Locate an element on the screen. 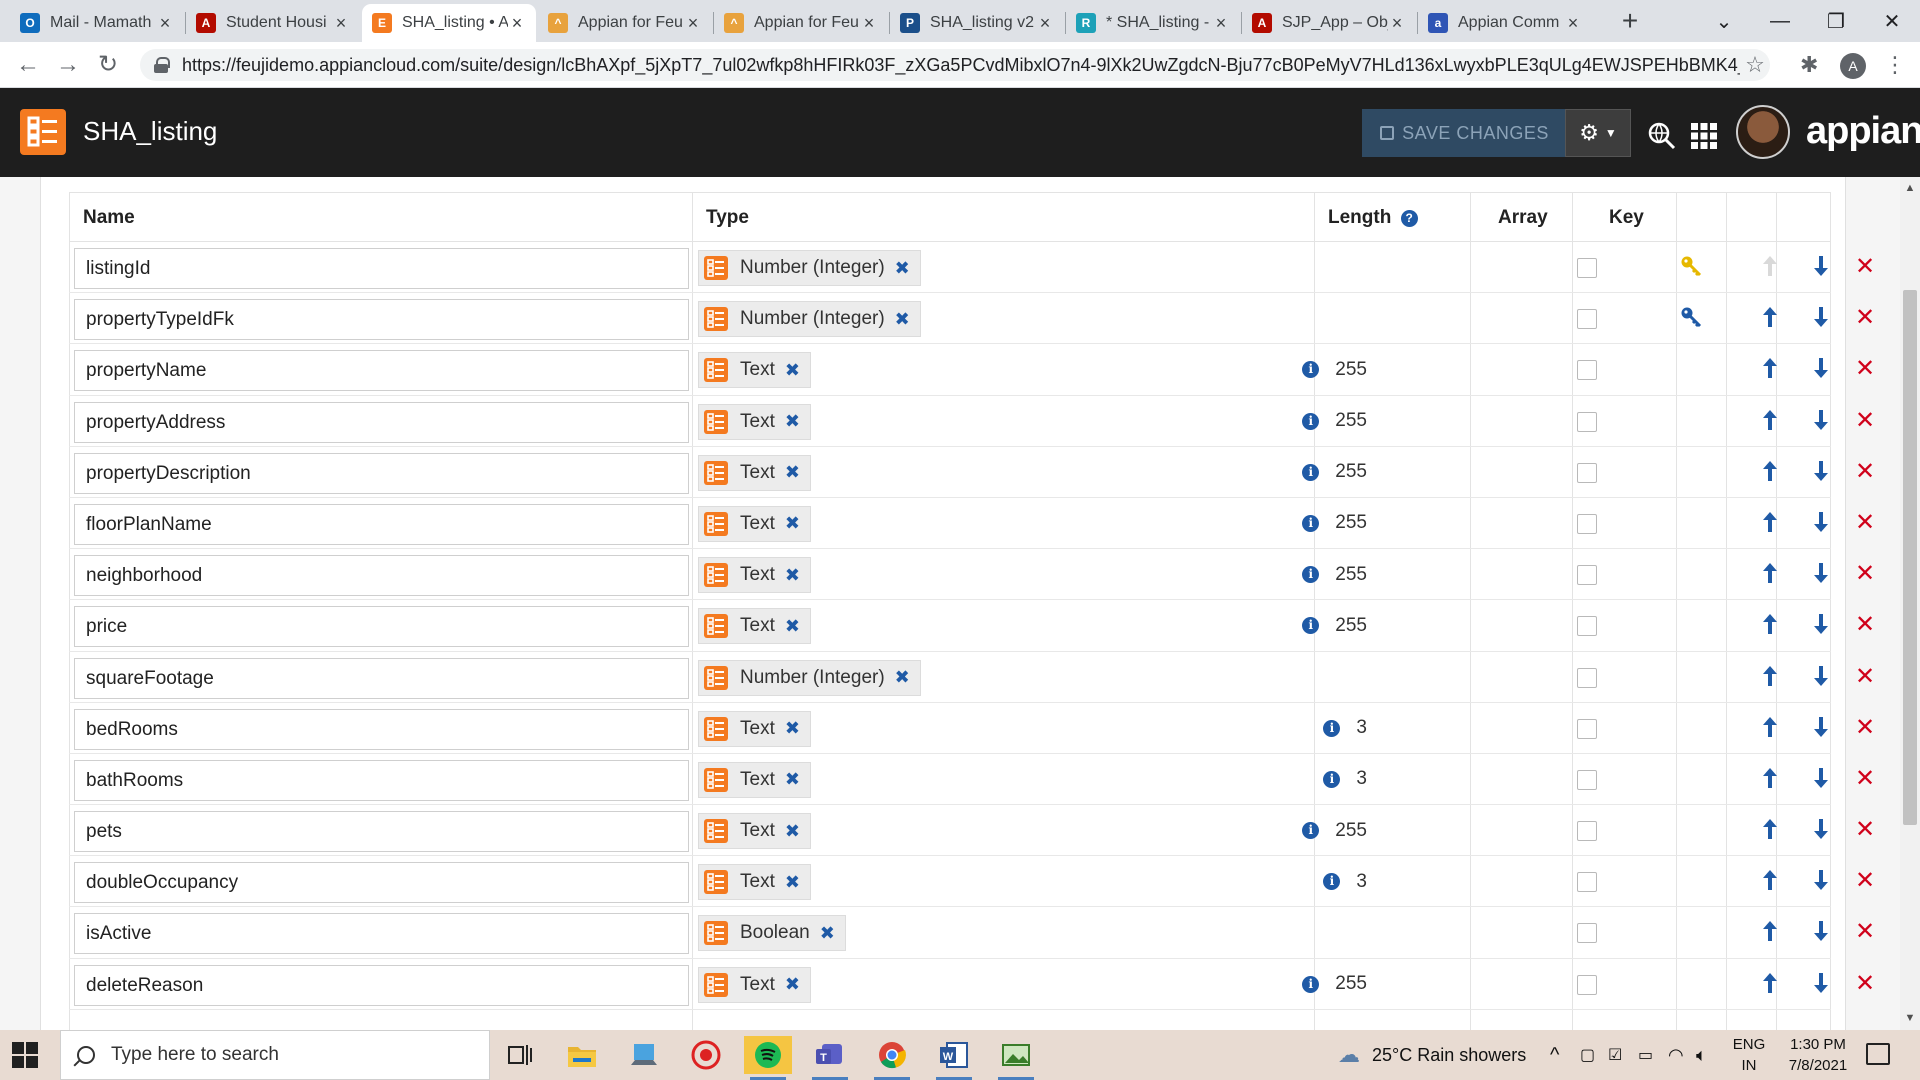  field-name-input: propertyName is located at coordinates (381, 371).